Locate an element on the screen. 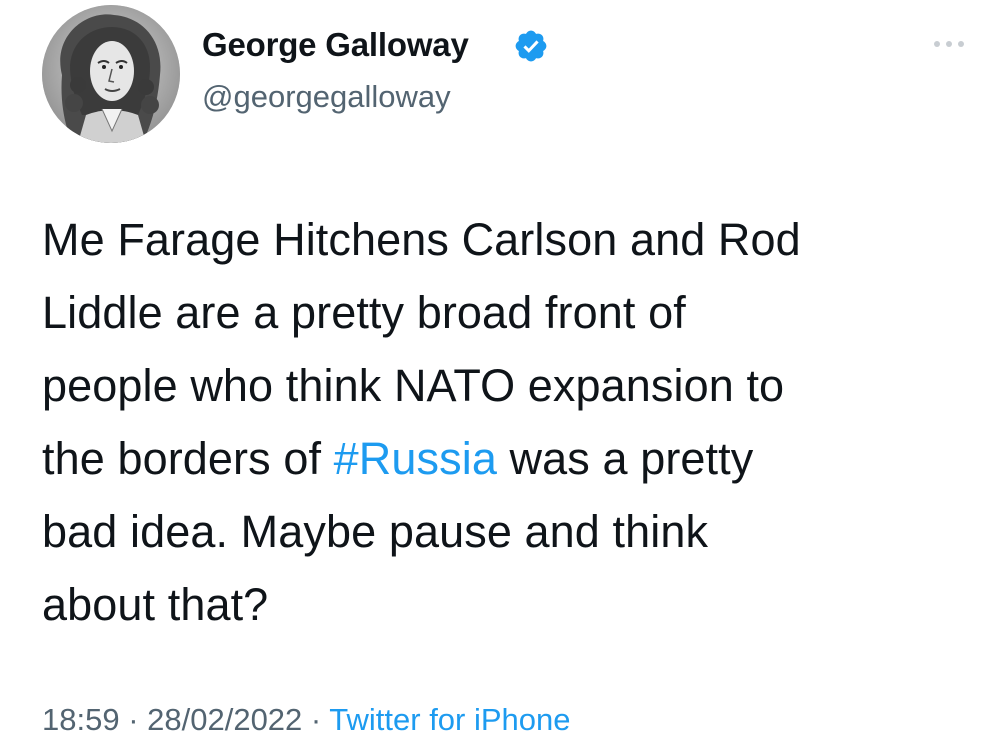 This screenshot has width=992, height=756. tweet-text-segment: the borders of is located at coordinates (188, 458).